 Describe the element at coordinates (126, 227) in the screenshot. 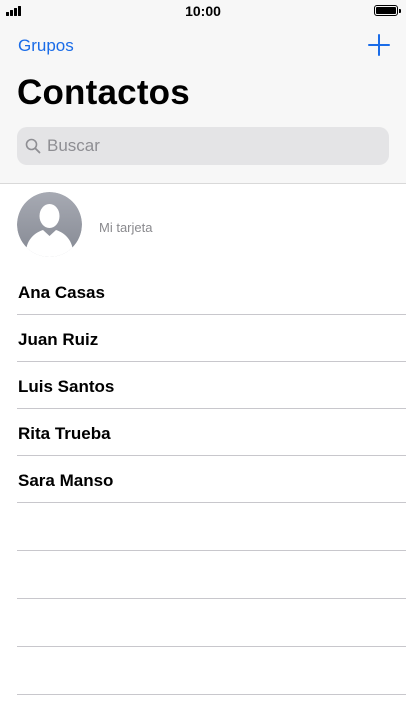

I see `my-card-label: Mi tarjeta` at that location.